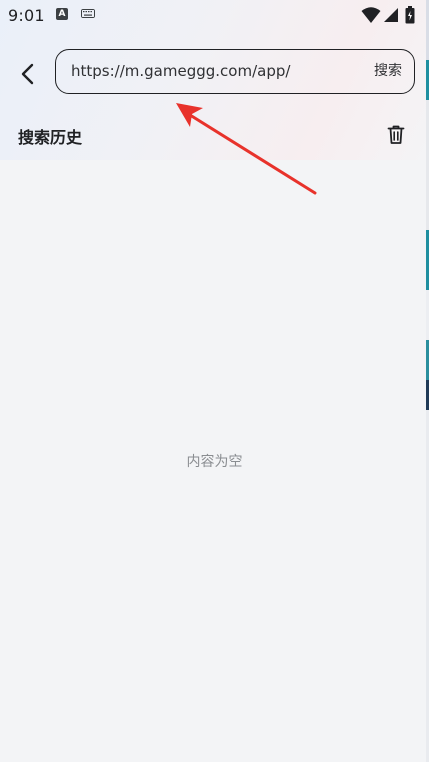 This screenshot has height=762, width=429. Describe the element at coordinates (388, 71) in the screenshot. I see `search-button: 搜索` at that location.